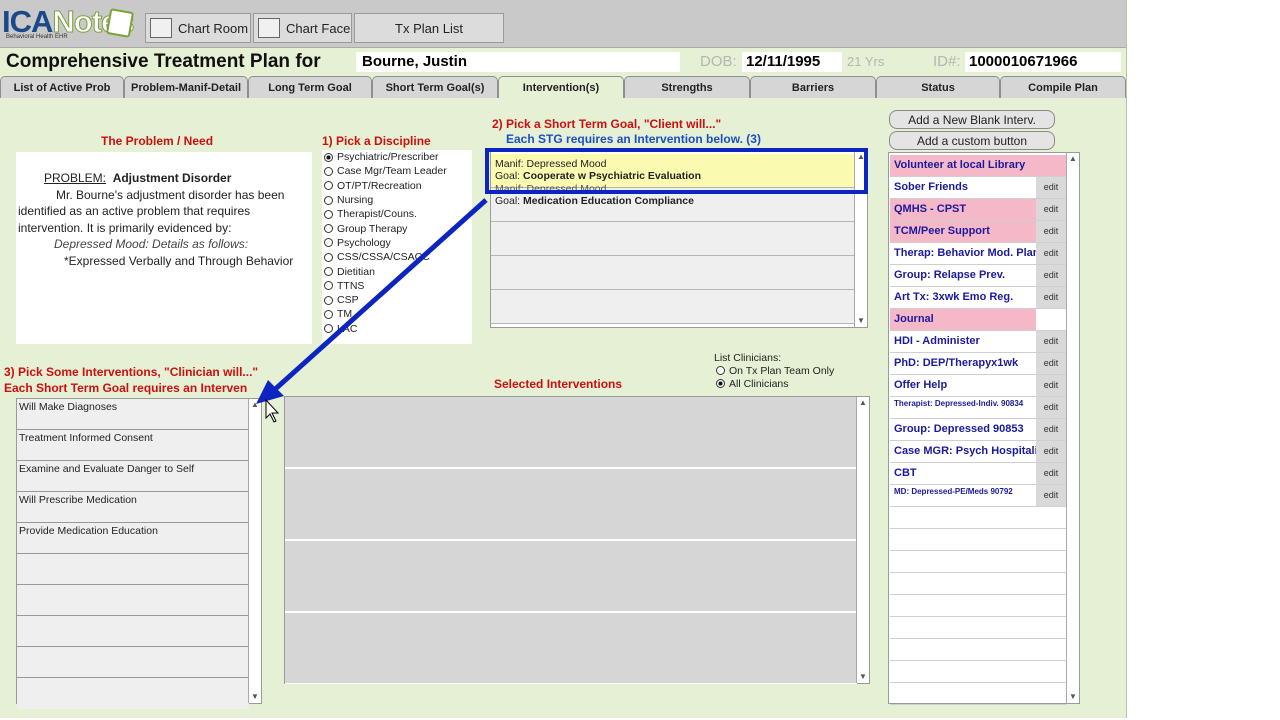 This screenshot has height=720, width=1280. I want to click on chart-room-button: Chart Room, so click(198, 28).